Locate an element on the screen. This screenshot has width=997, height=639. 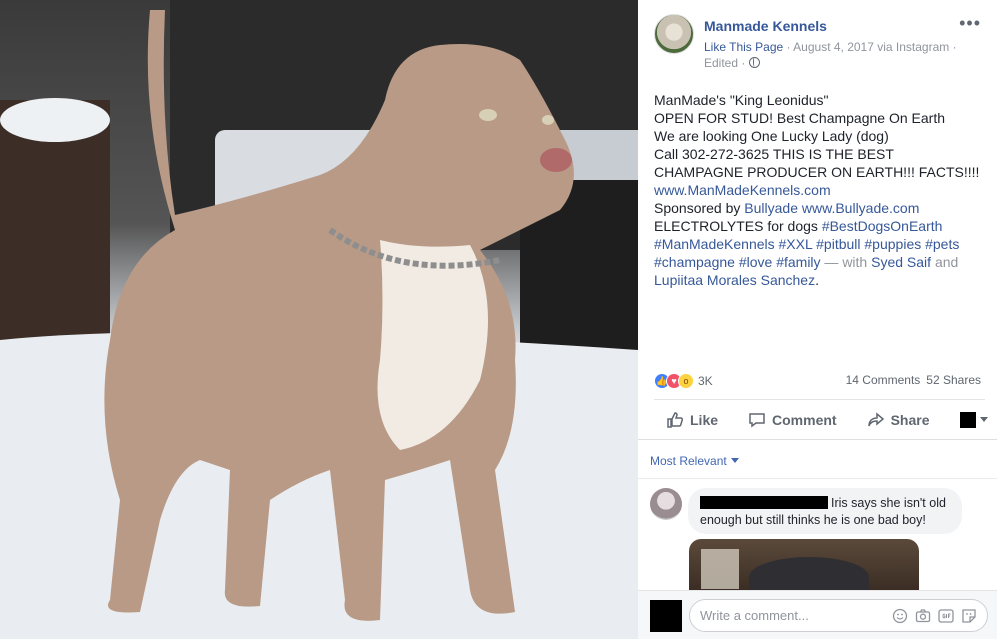
thumbs-up-icon is located at coordinates (675, 419).